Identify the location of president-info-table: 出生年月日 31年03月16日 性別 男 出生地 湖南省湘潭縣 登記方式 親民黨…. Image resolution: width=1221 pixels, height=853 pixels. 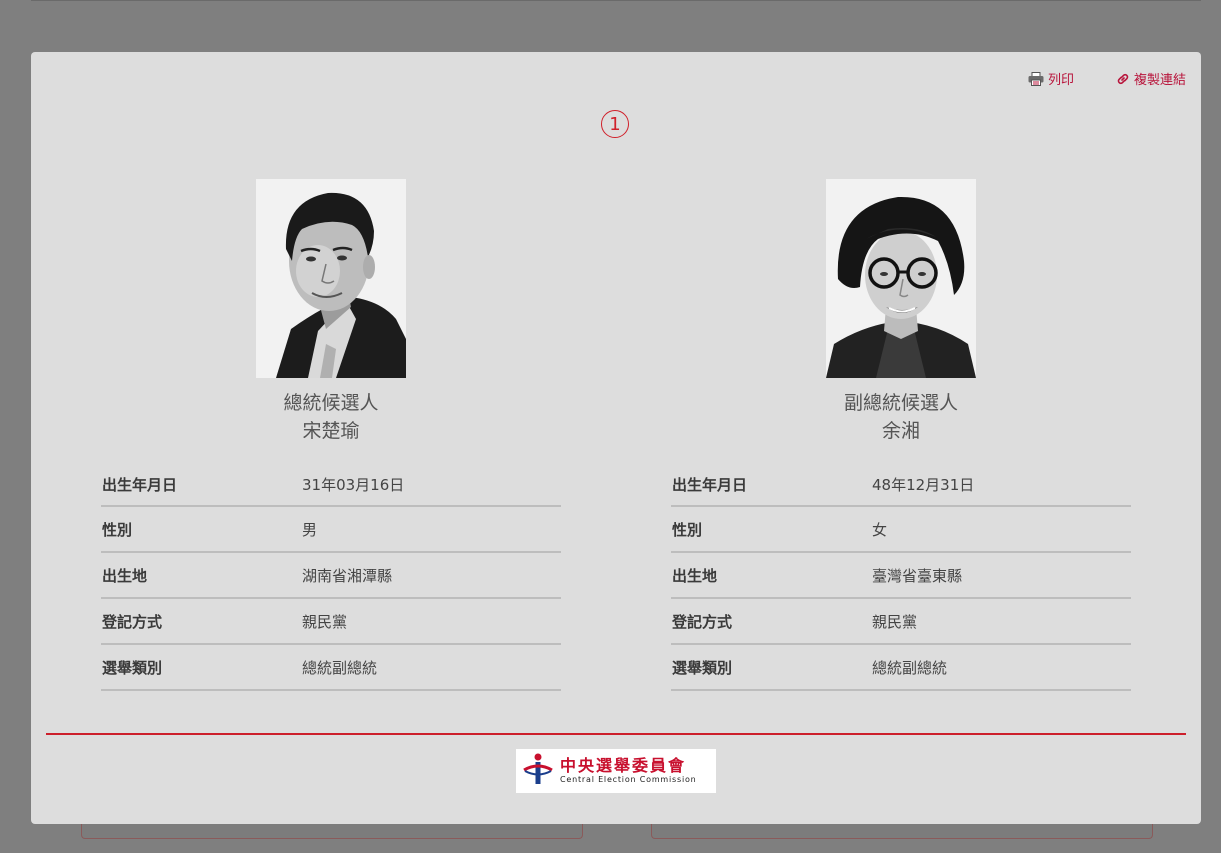
(331, 577).